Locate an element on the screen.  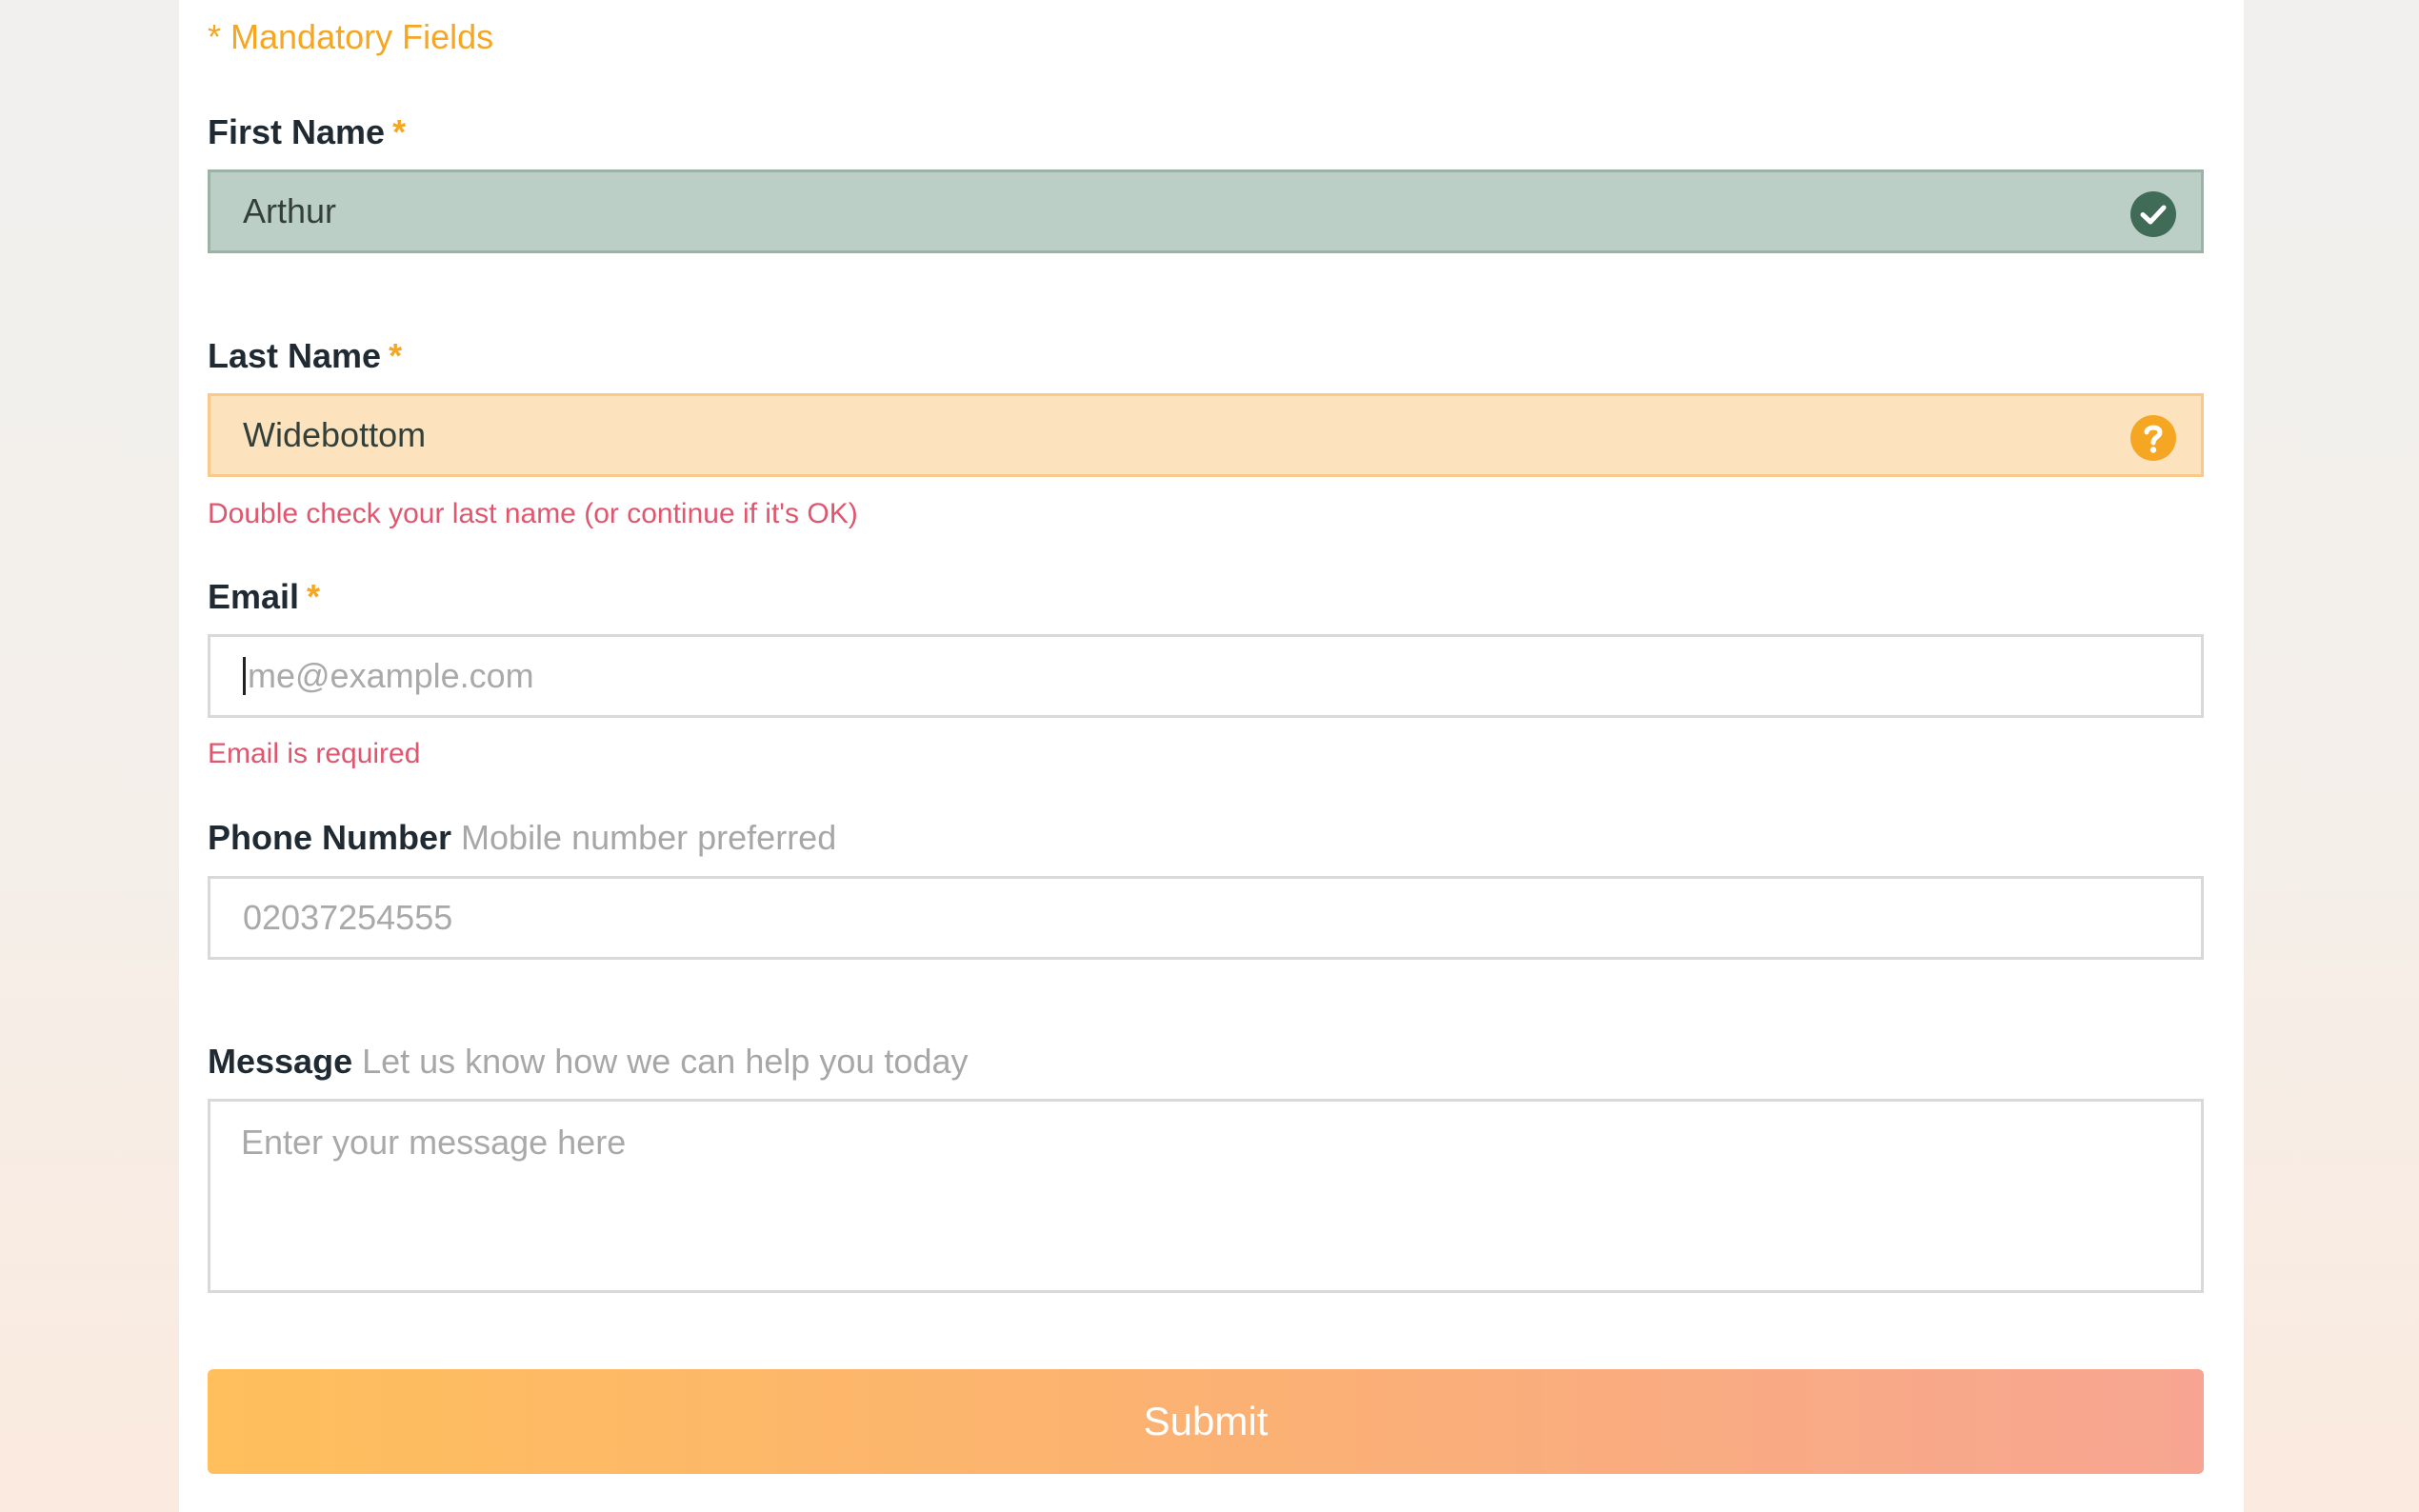
email-label: Email * is located at coordinates (264, 597).